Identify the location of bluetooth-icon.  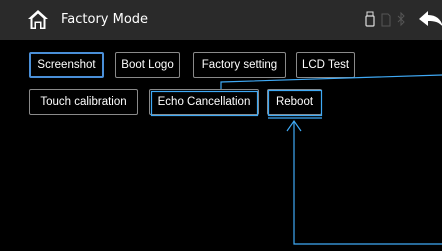
(401, 19).